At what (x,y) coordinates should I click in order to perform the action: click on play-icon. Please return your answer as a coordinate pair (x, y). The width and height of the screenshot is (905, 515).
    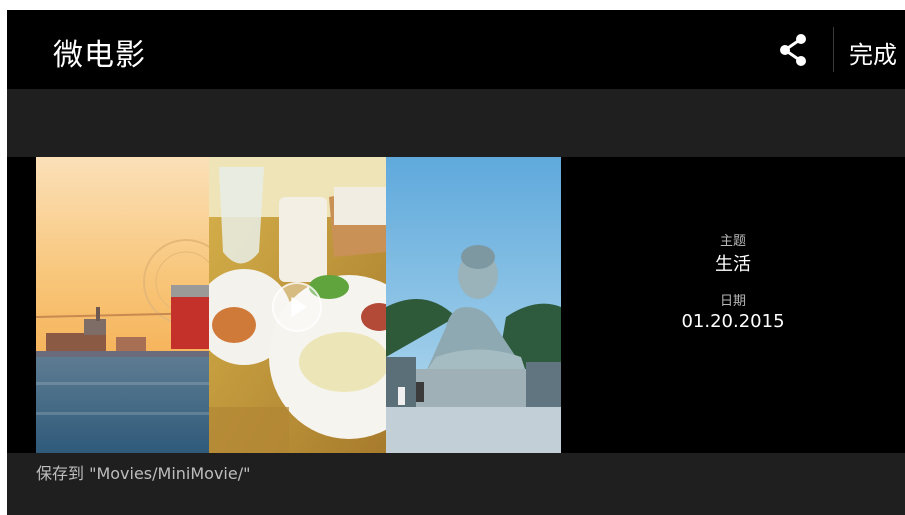
    Looking at the image, I should click on (299, 307).